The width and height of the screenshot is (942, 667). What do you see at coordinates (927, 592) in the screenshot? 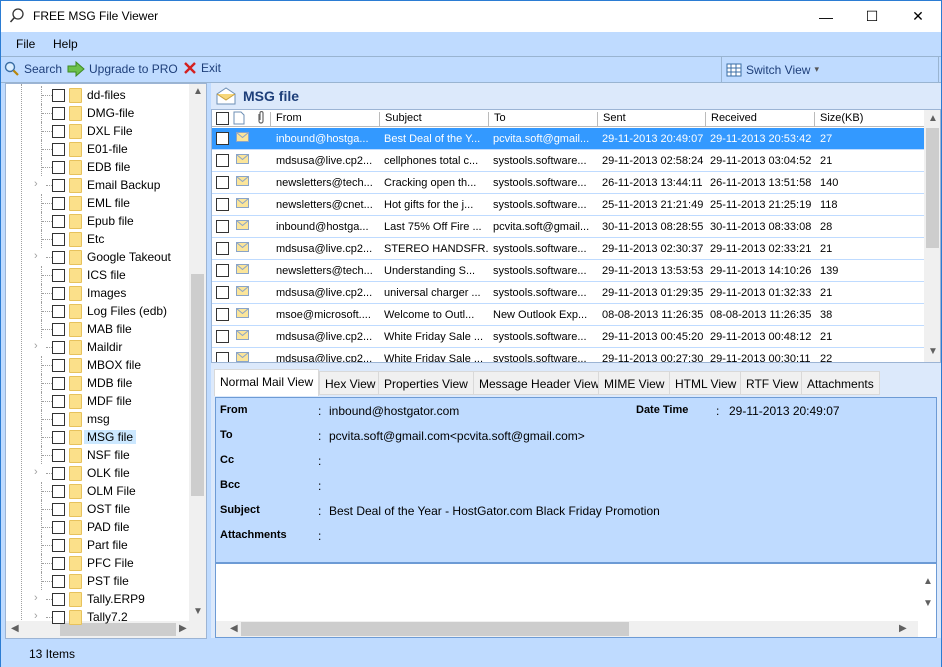
I see `body-vertical-scrollbar: ▲ ▼` at bounding box center [927, 592].